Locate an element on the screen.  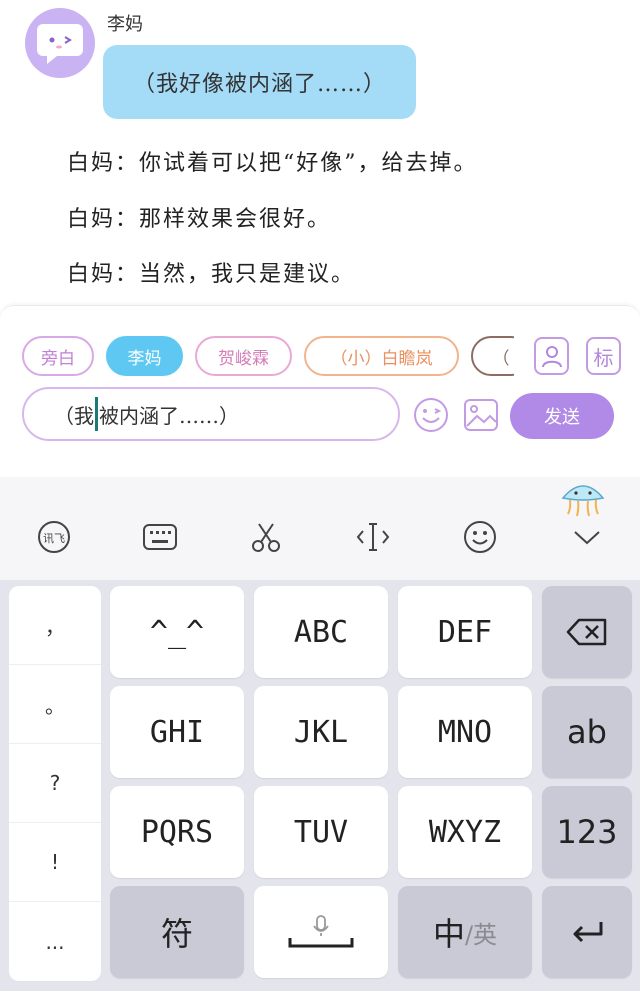
clipboard-cut-button is located at coordinates (266, 537).